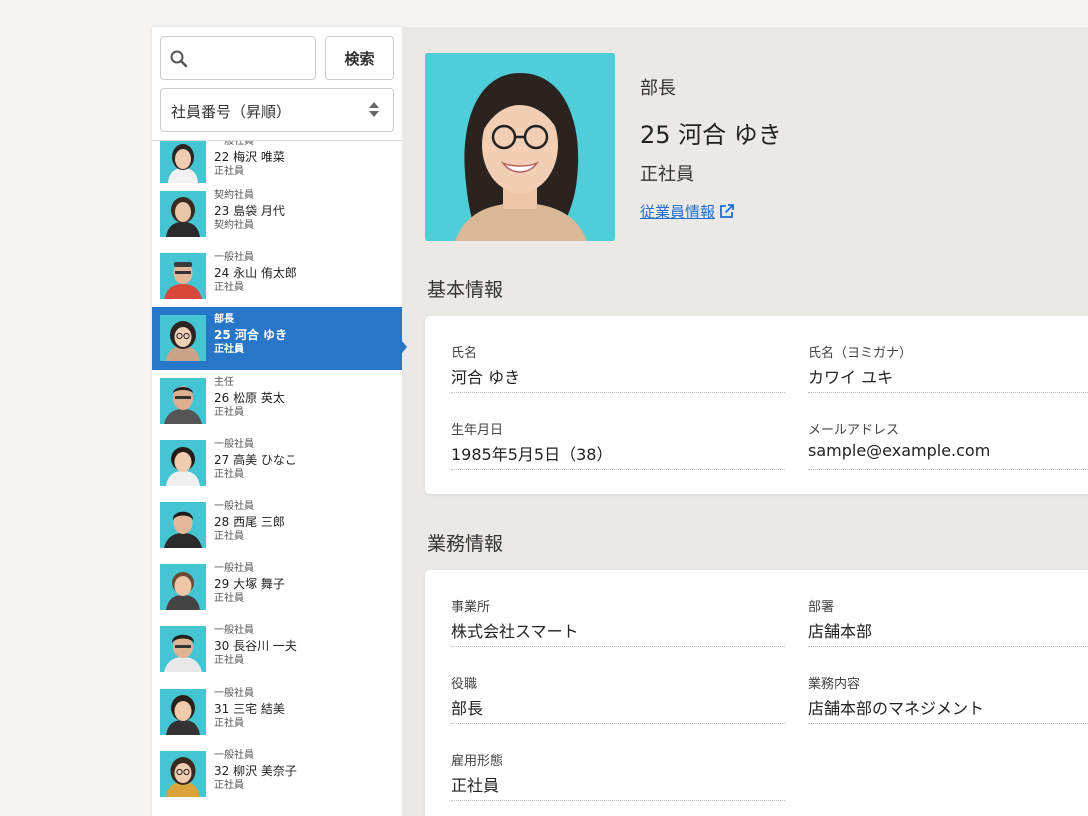  I want to click on employee-name: 22 梅沢 唯菜, so click(249, 157).